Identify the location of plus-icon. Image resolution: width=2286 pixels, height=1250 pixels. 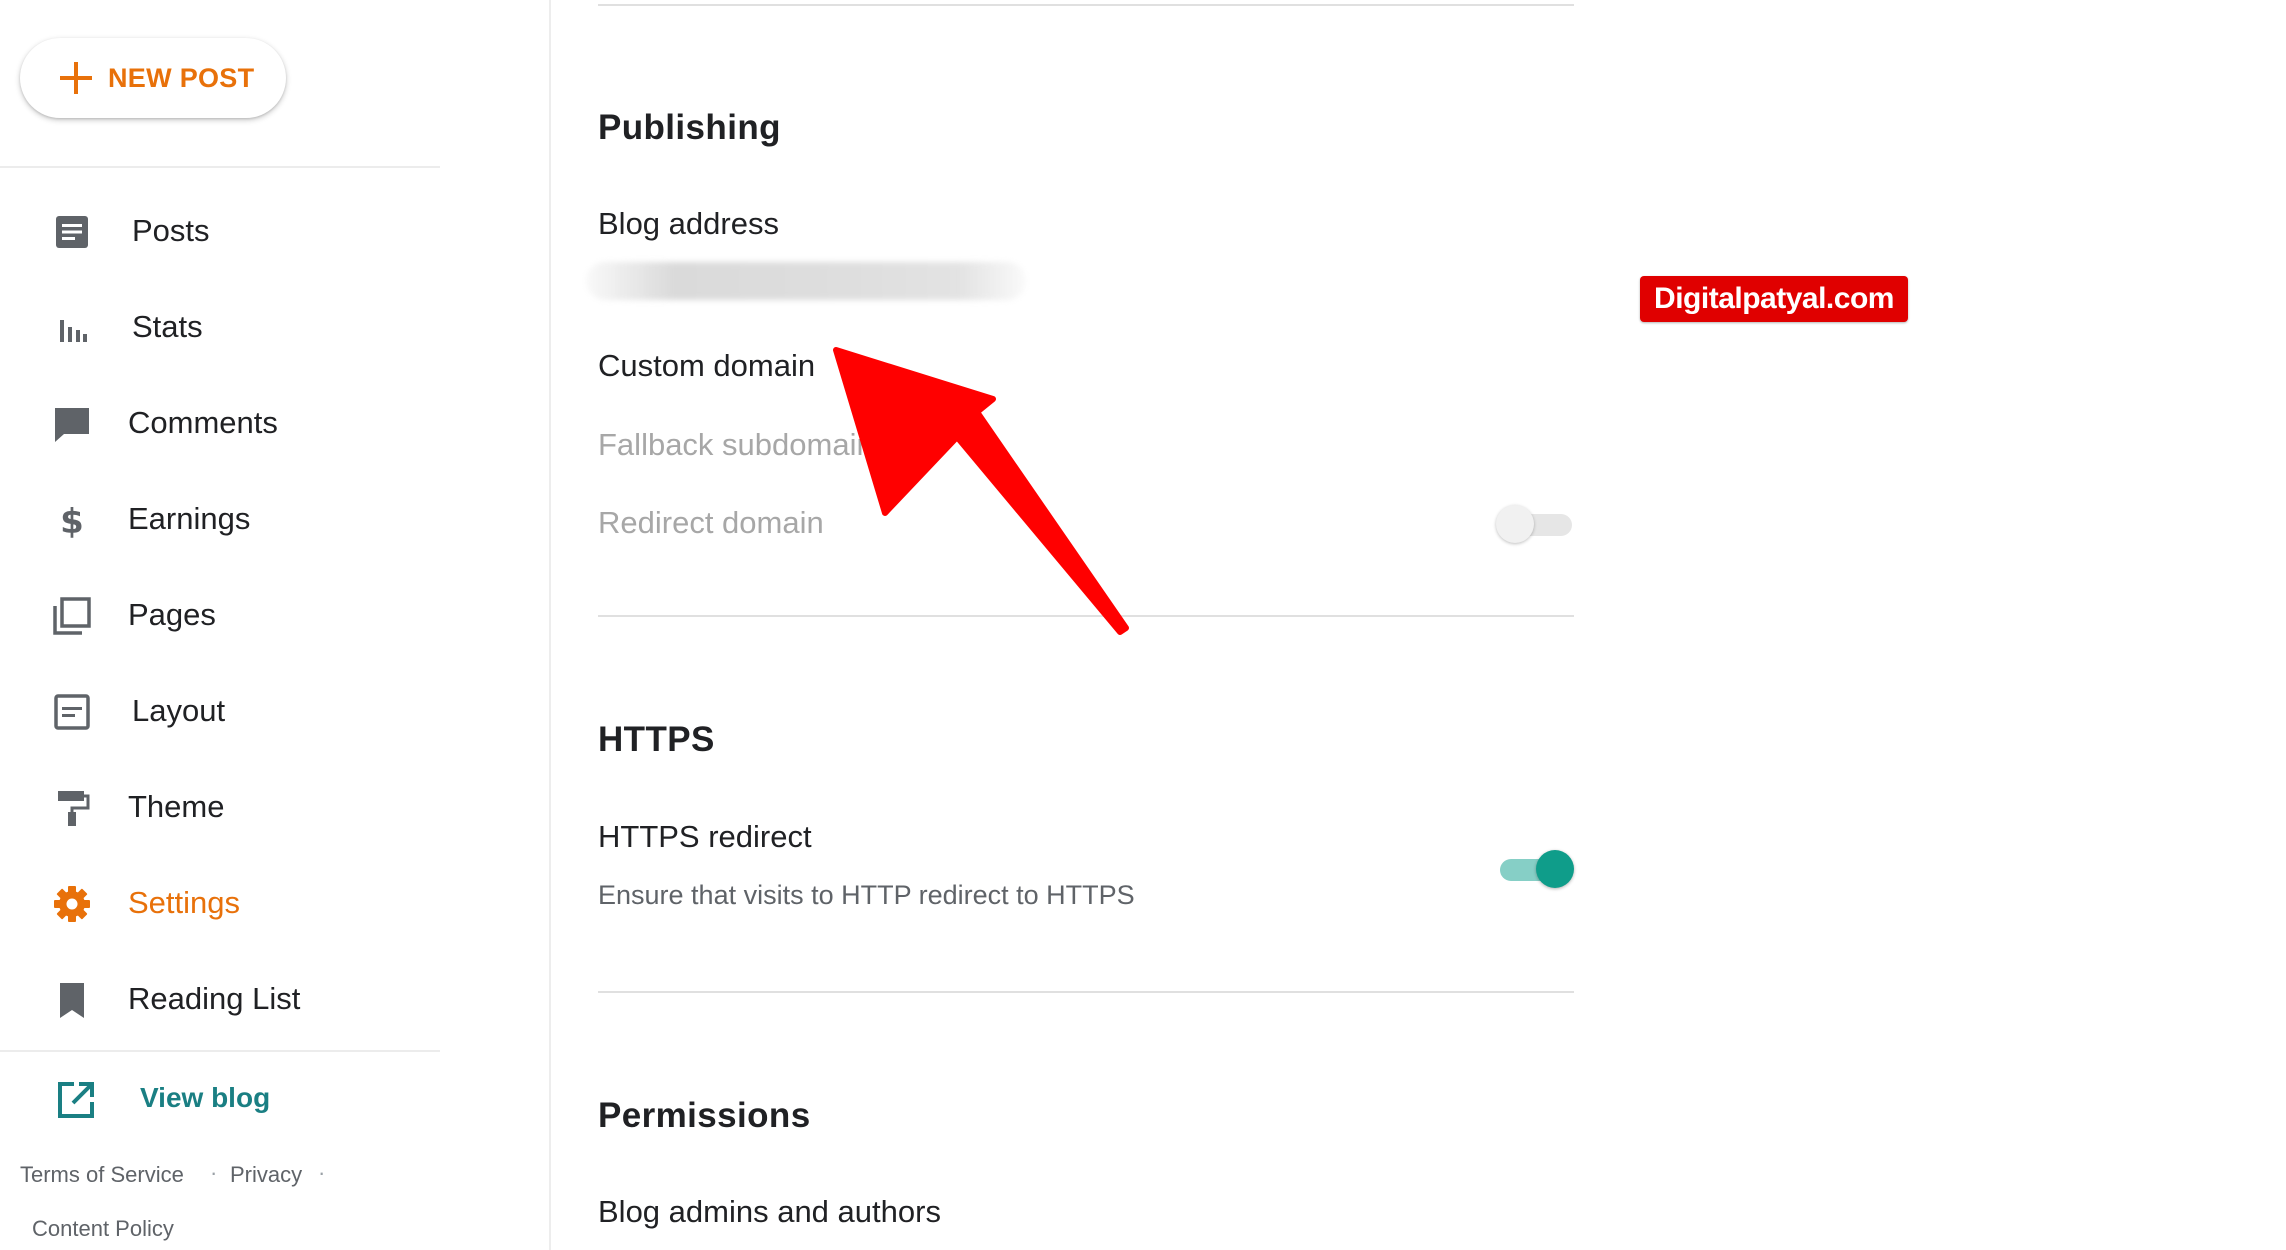
(76, 78).